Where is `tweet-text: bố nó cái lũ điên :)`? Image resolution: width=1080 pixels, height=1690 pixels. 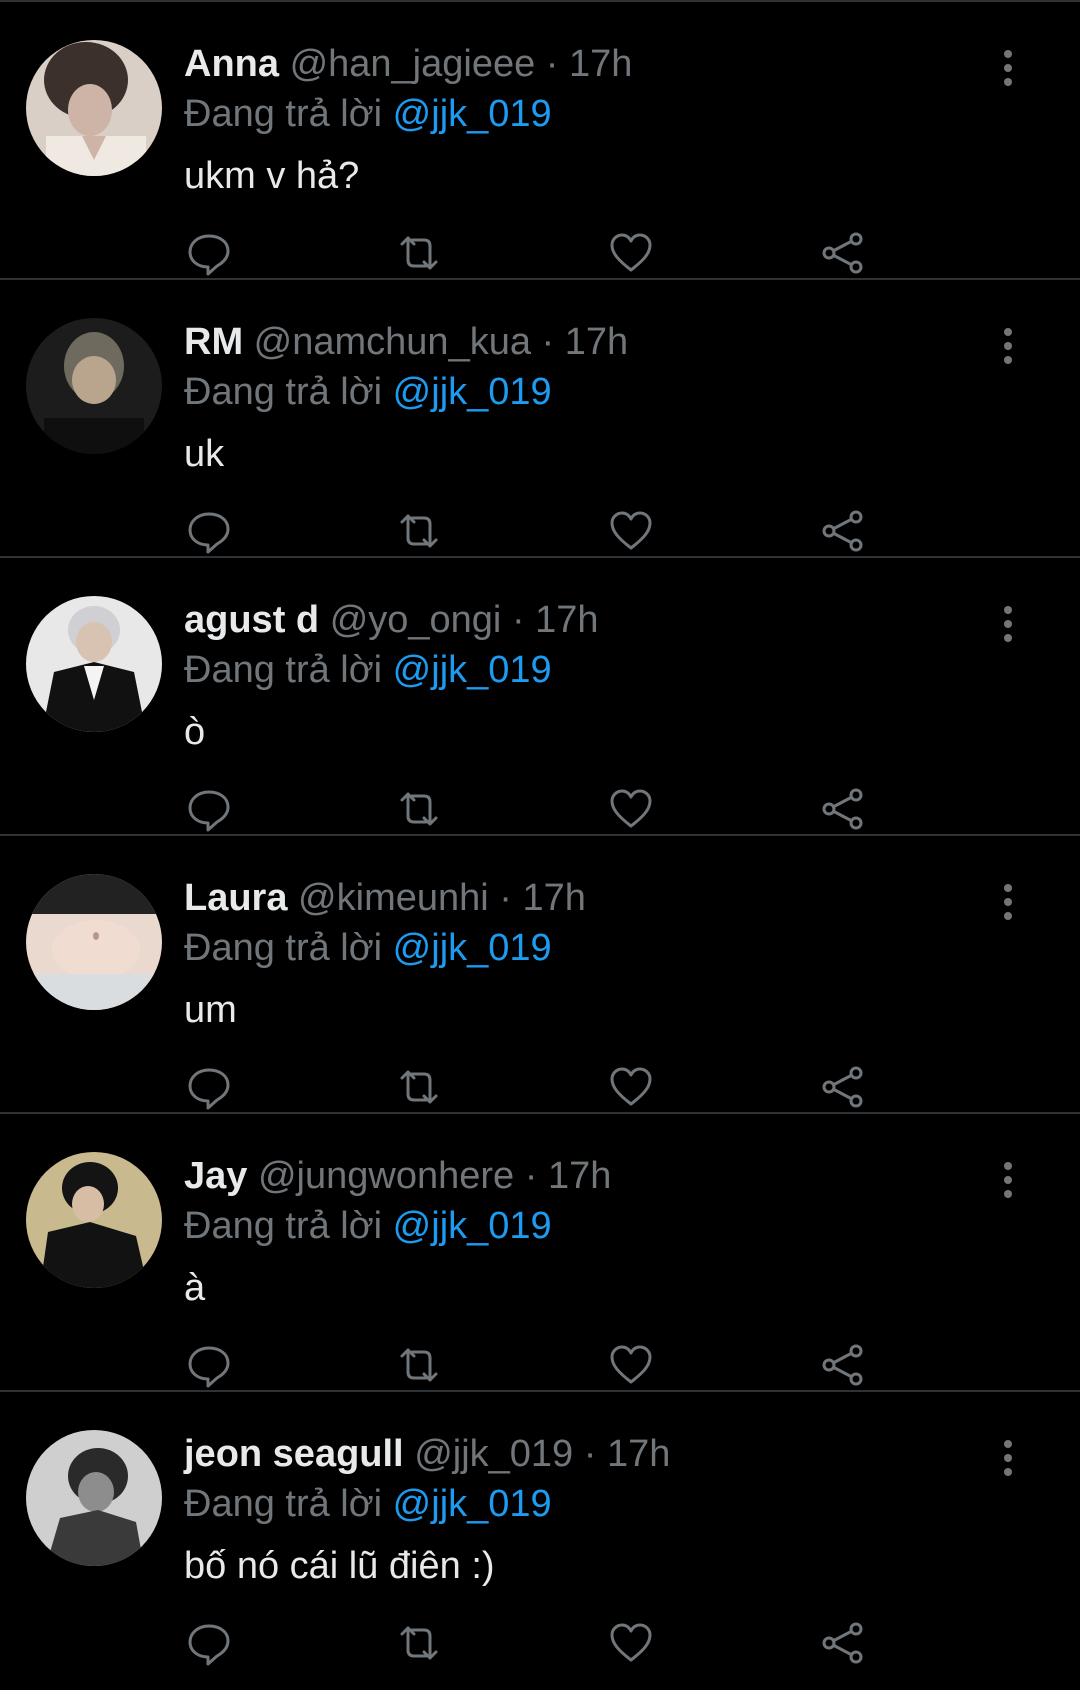
tweet-text: bố nó cái lũ điên :) is located at coordinates (339, 1566).